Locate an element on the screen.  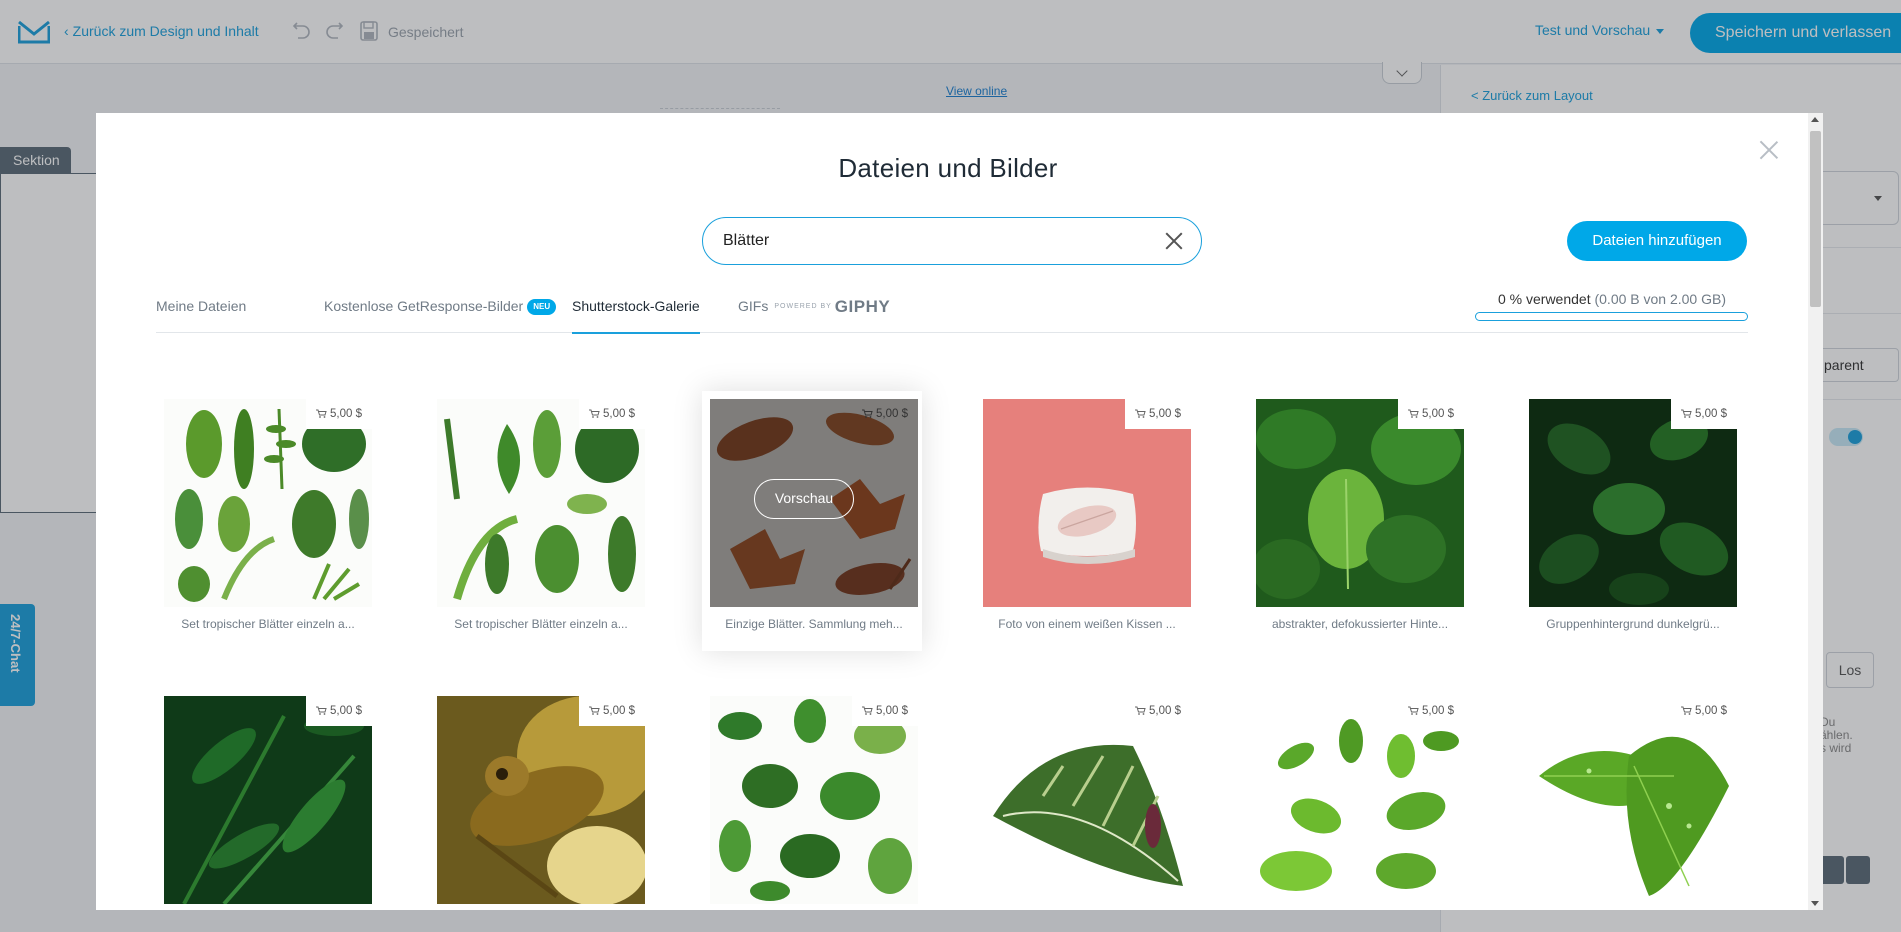
grasshopper-image is located at coordinates (541, 800).